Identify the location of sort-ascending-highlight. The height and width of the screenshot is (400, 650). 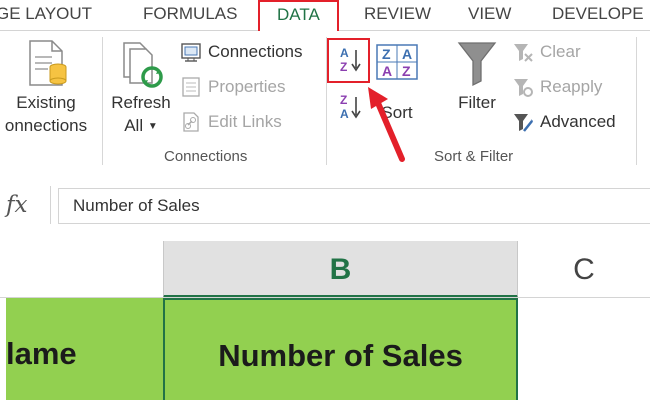
(348, 60).